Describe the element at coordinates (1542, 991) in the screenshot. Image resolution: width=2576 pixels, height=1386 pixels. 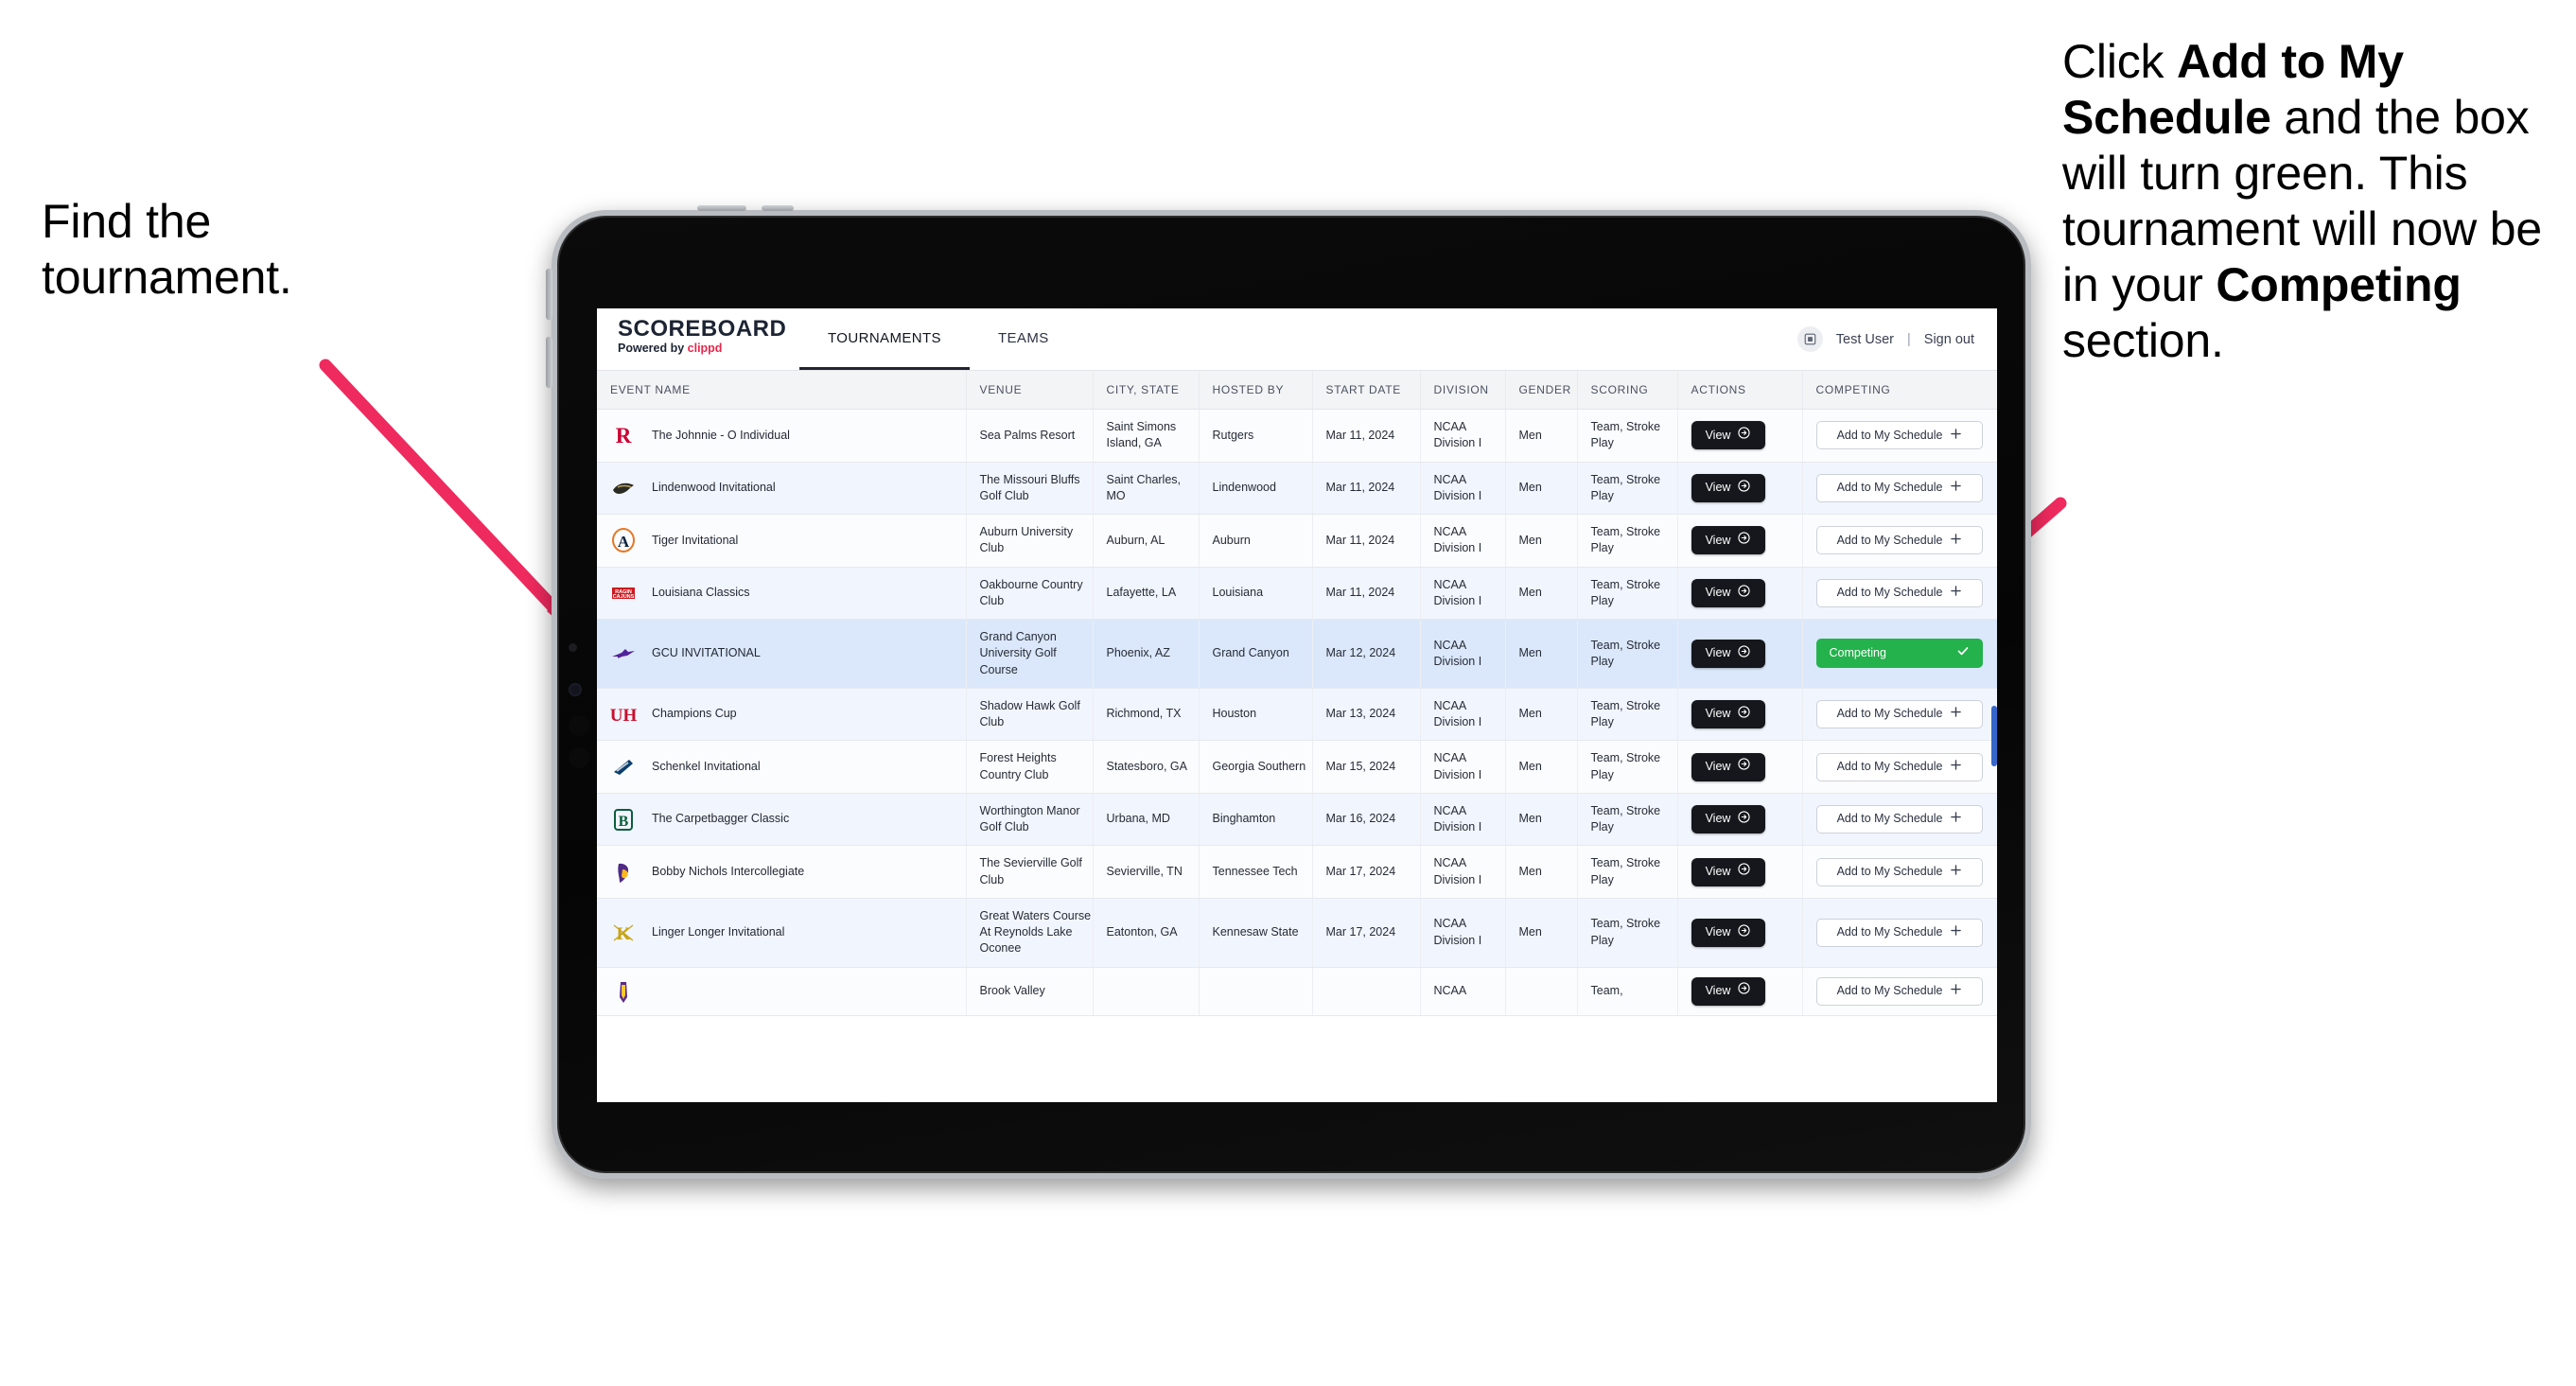
I see `cell-gender` at that location.